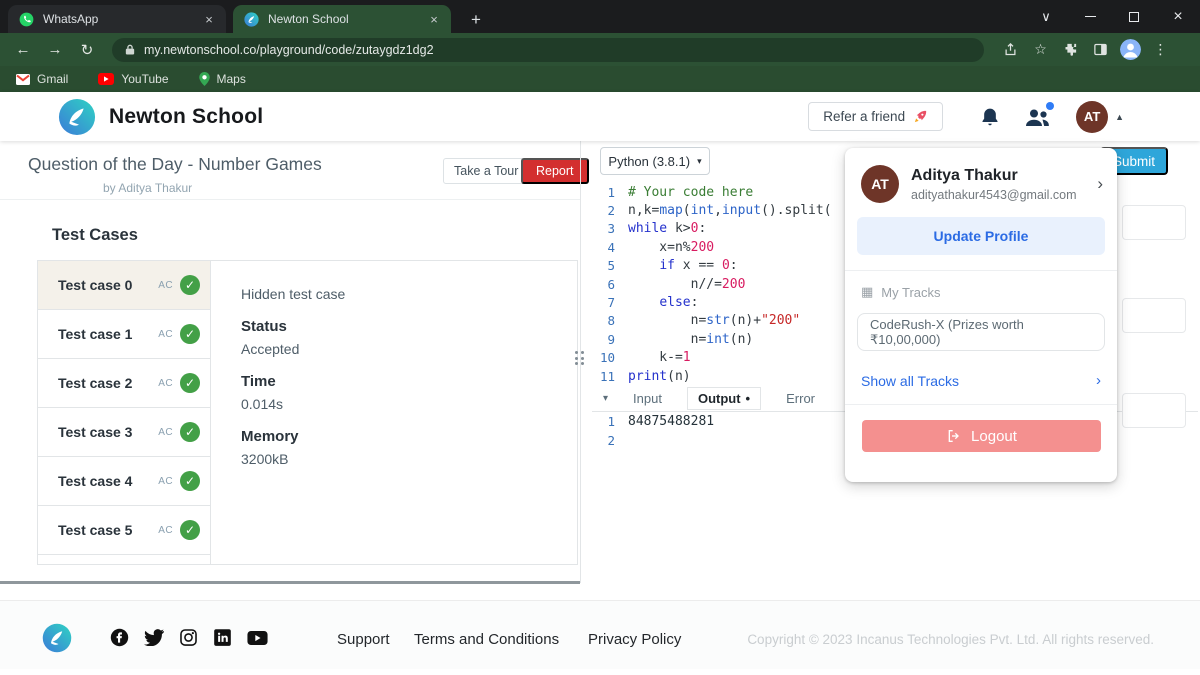 The image size is (1200, 675). Describe the element at coordinates (145, 79) in the screenshot. I see `bookmark-label: YouTube` at that location.